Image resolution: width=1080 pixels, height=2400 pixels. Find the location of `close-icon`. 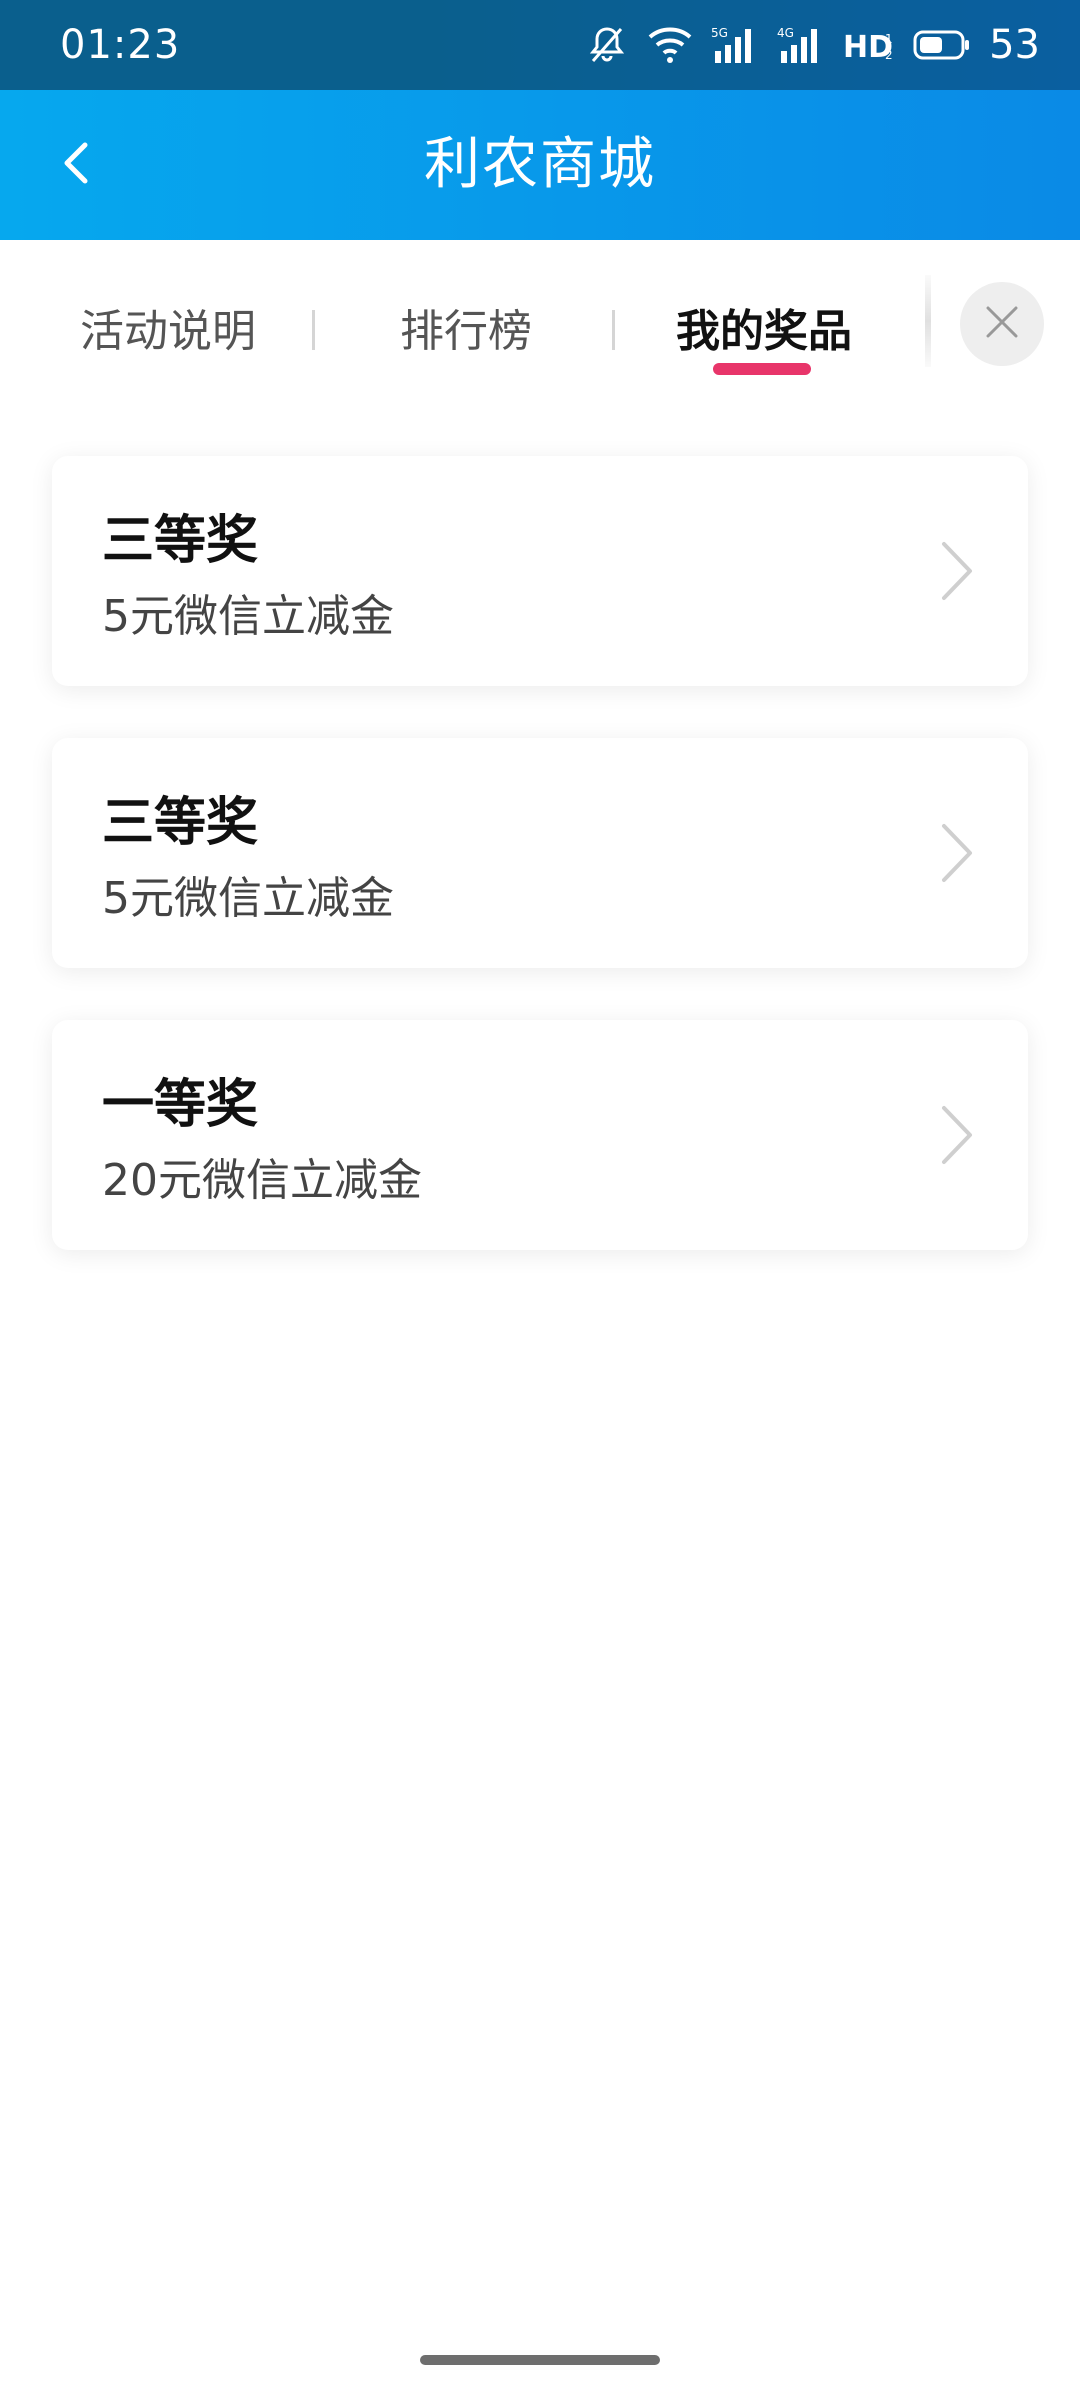

close-icon is located at coordinates (1002, 324).